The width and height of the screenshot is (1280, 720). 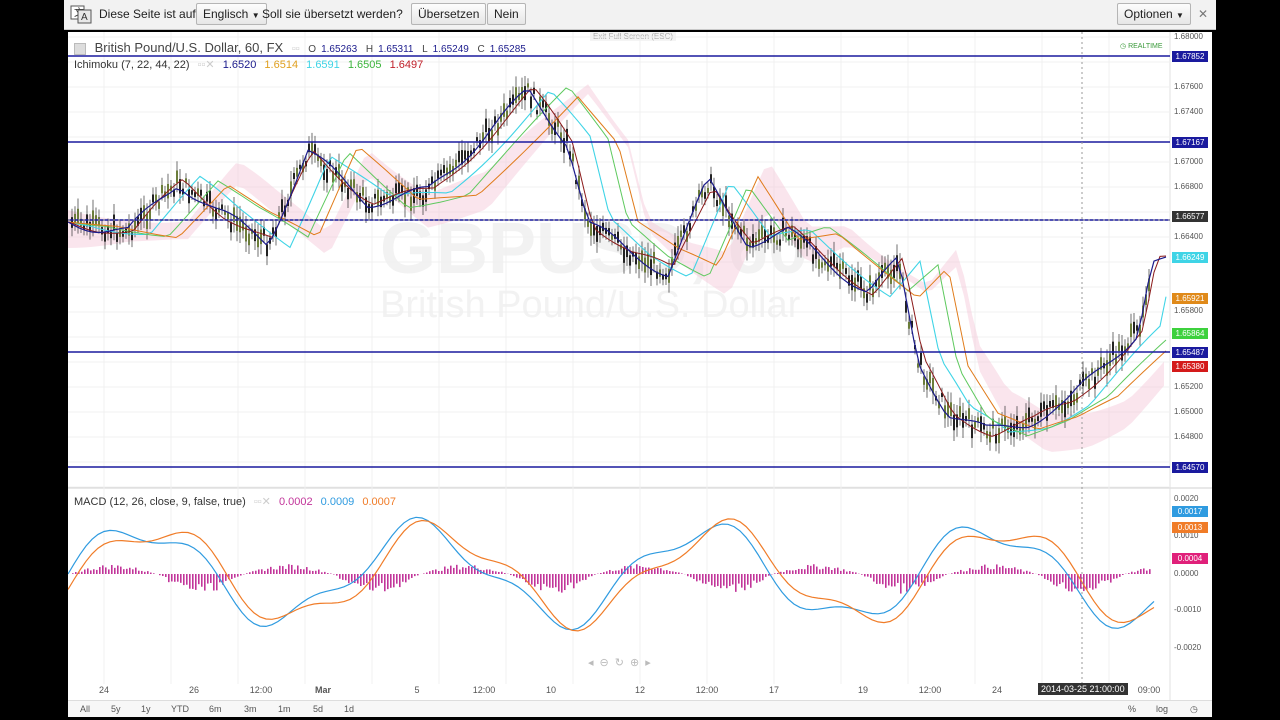 What do you see at coordinates (180, 709) in the screenshot?
I see `range-ytd-button: YTD` at bounding box center [180, 709].